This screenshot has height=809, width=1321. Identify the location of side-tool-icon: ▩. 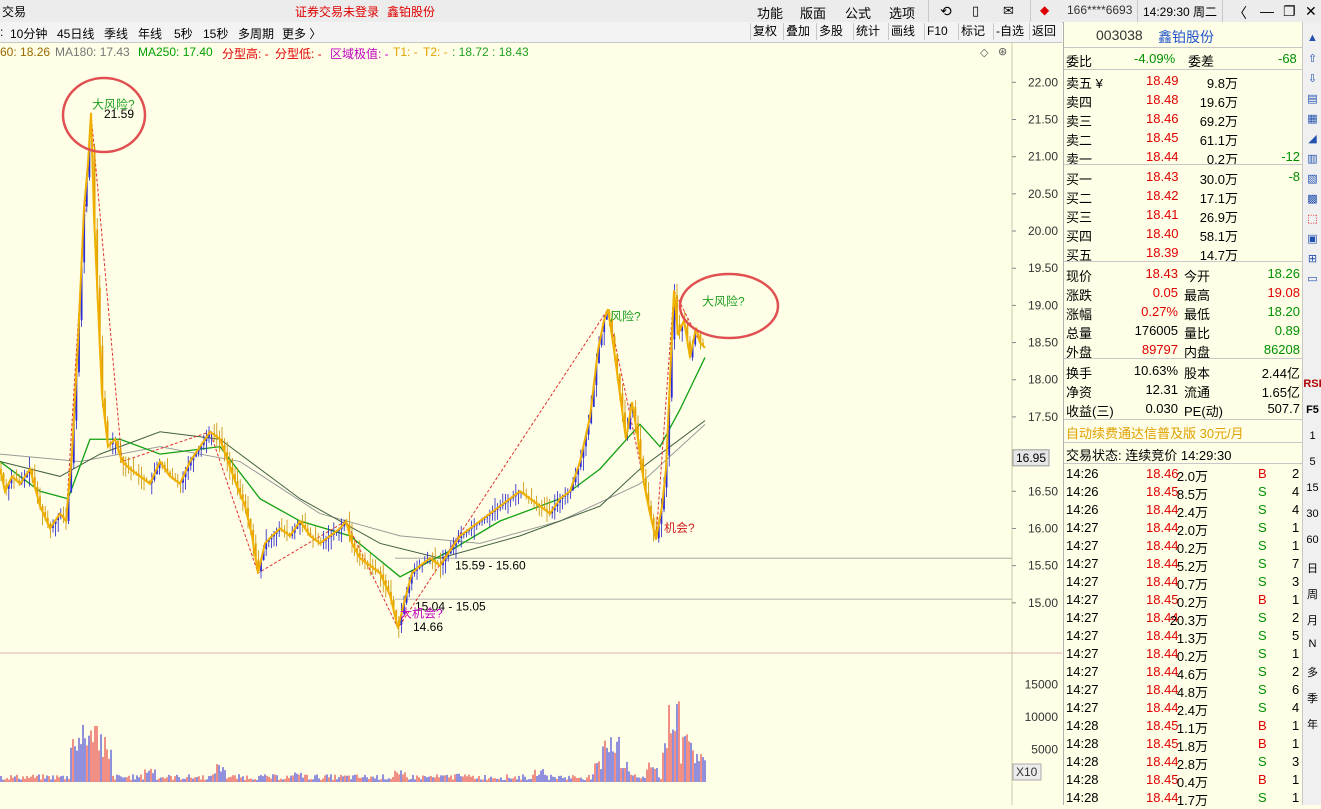
(1312, 198).